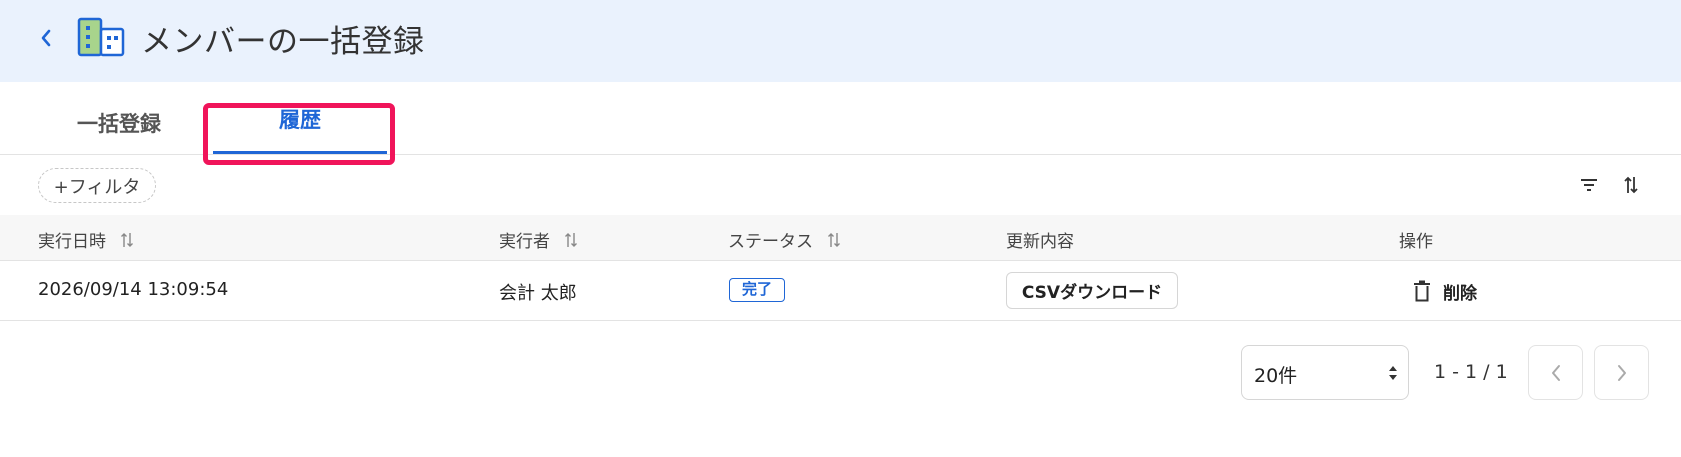  What do you see at coordinates (1416, 242) in the screenshot?
I see `column-header-operation: 操作` at bounding box center [1416, 242].